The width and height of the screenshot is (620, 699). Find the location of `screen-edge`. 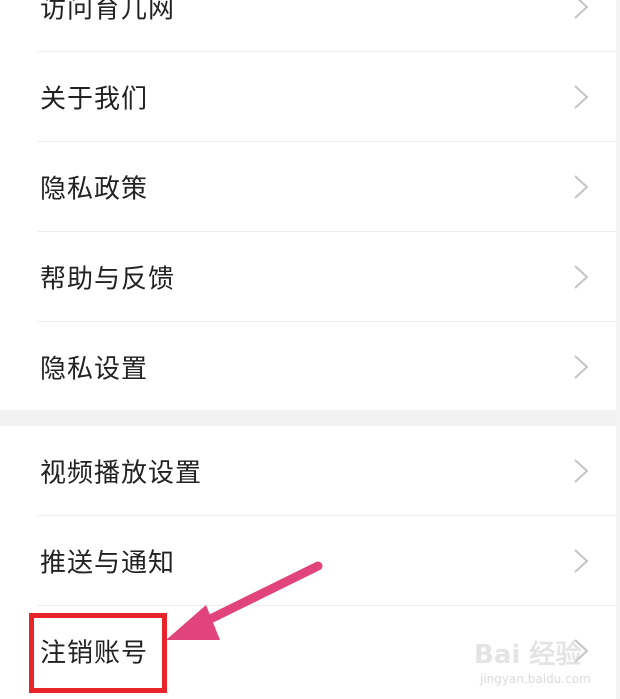

screen-edge is located at coordinates (618, 349).